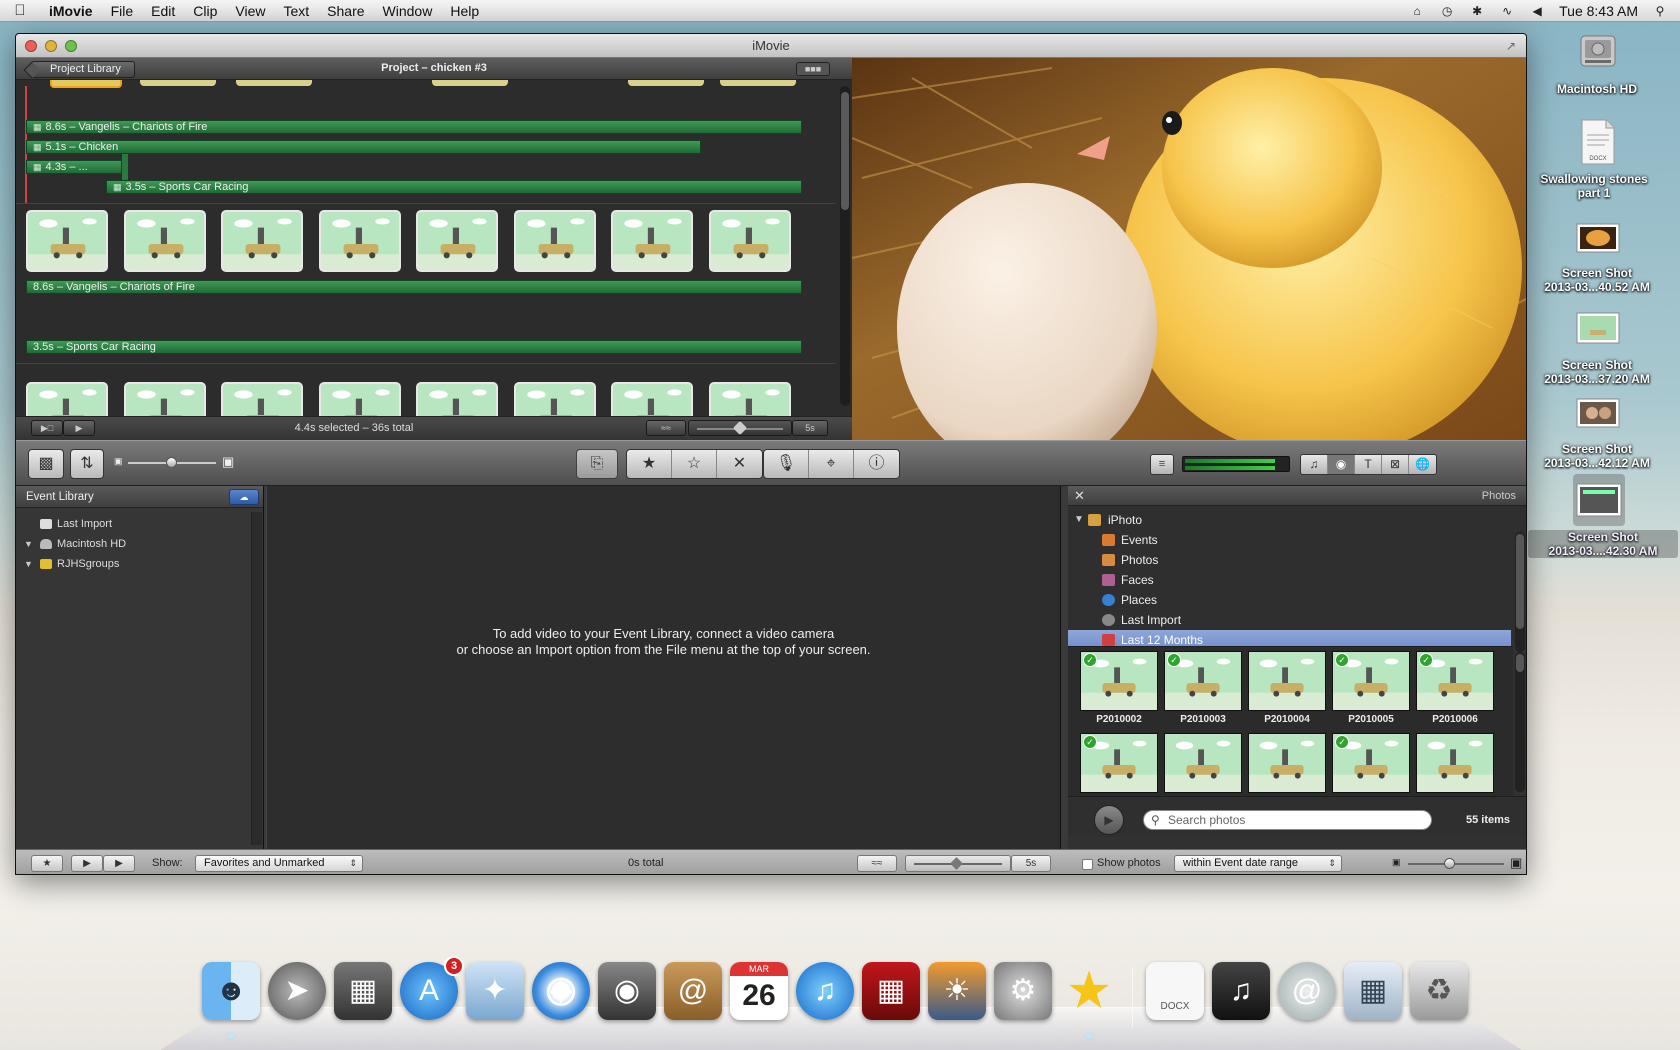  Describe the element at coordinates (297, 991) in the screenshot. I see `launchpad-icon: ➤` at that location.